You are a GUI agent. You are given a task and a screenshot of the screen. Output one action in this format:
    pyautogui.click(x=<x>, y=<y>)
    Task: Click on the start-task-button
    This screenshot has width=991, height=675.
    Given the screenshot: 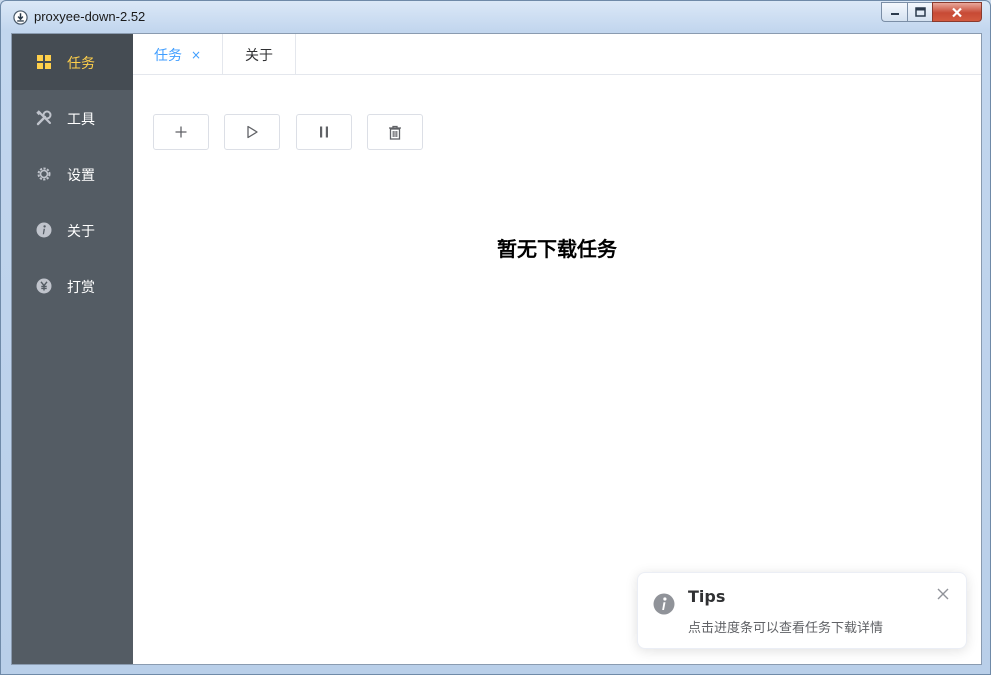 What is the action you would take?
    pyautogui.click(x=252, y=132)
    